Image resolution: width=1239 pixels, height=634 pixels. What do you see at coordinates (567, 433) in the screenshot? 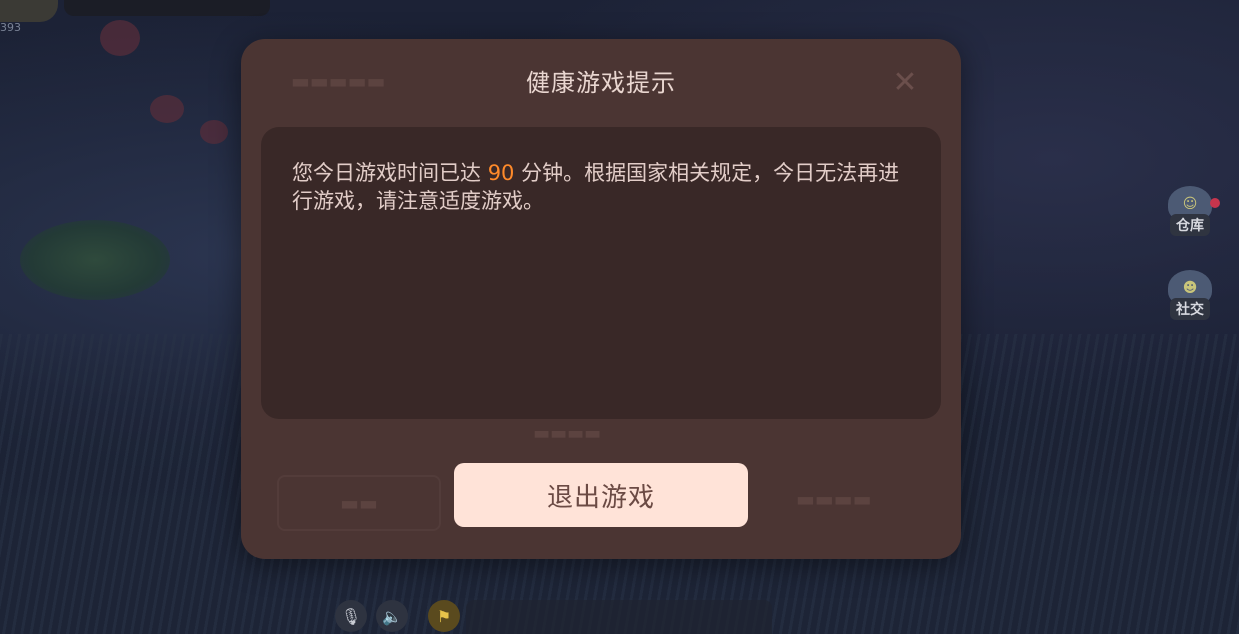
I see `underlying-dialog-sub-ghost: ▬▬▬▬` at bounding box center [567, 433].